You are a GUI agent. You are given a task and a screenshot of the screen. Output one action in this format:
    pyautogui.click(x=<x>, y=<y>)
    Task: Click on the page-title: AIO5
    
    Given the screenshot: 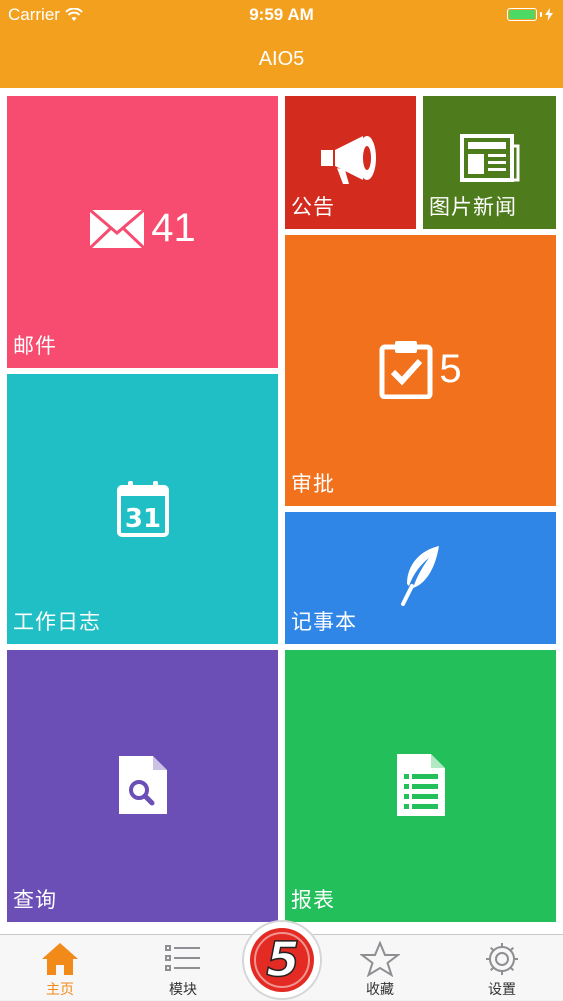 What is the action you would take?
    pyautogui.click(x=281, y=59)
    